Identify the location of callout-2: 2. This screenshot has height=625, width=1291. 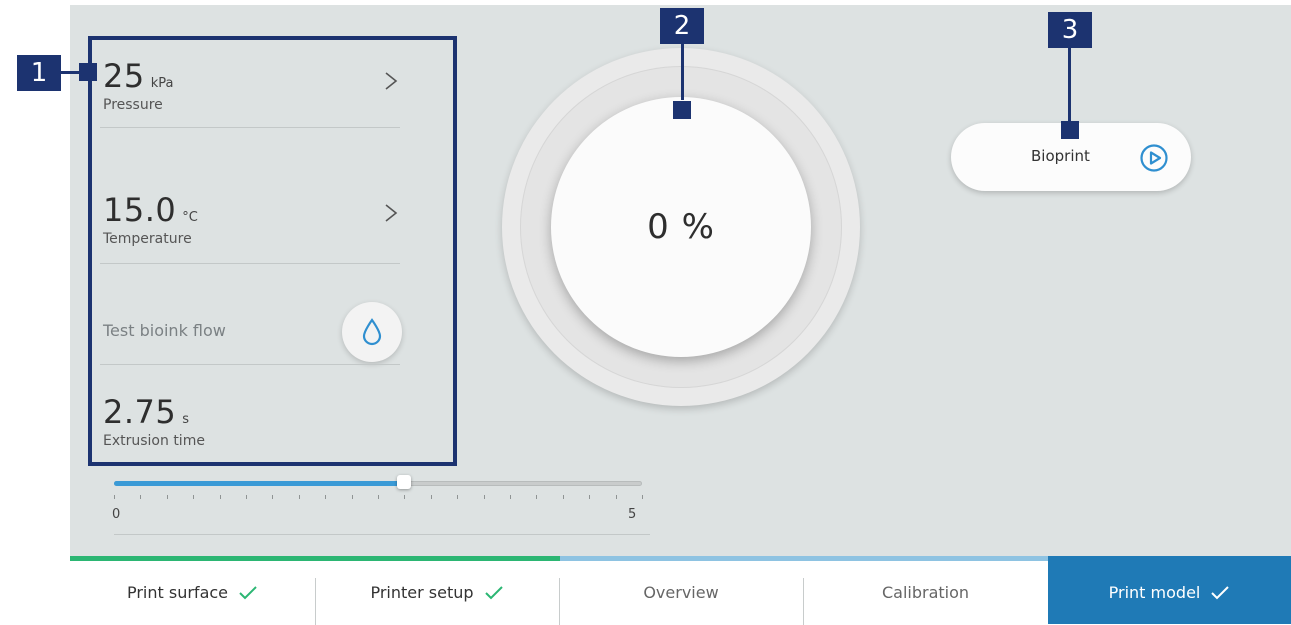
(682, 26).